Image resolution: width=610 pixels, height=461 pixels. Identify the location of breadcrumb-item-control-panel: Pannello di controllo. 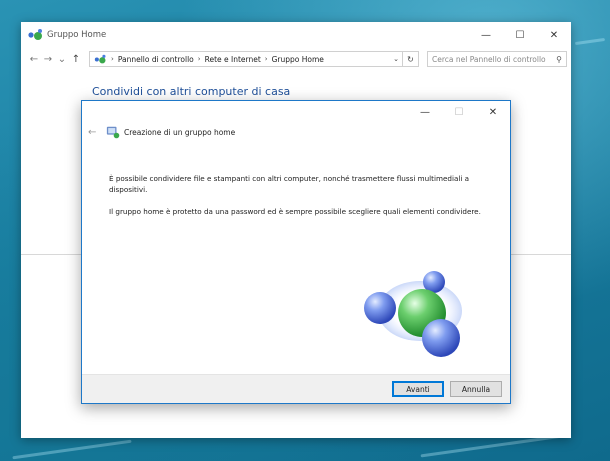
(156, 59).